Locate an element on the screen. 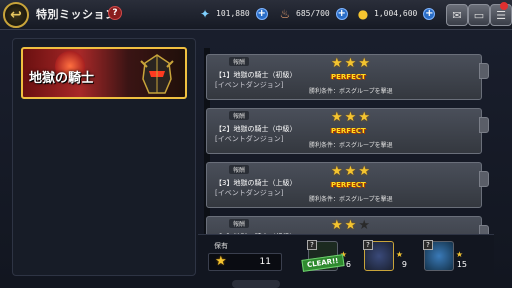 The image size is (512, 288). crystal-resource: ✦ 101,880 + is located at coordinates (233, 13).